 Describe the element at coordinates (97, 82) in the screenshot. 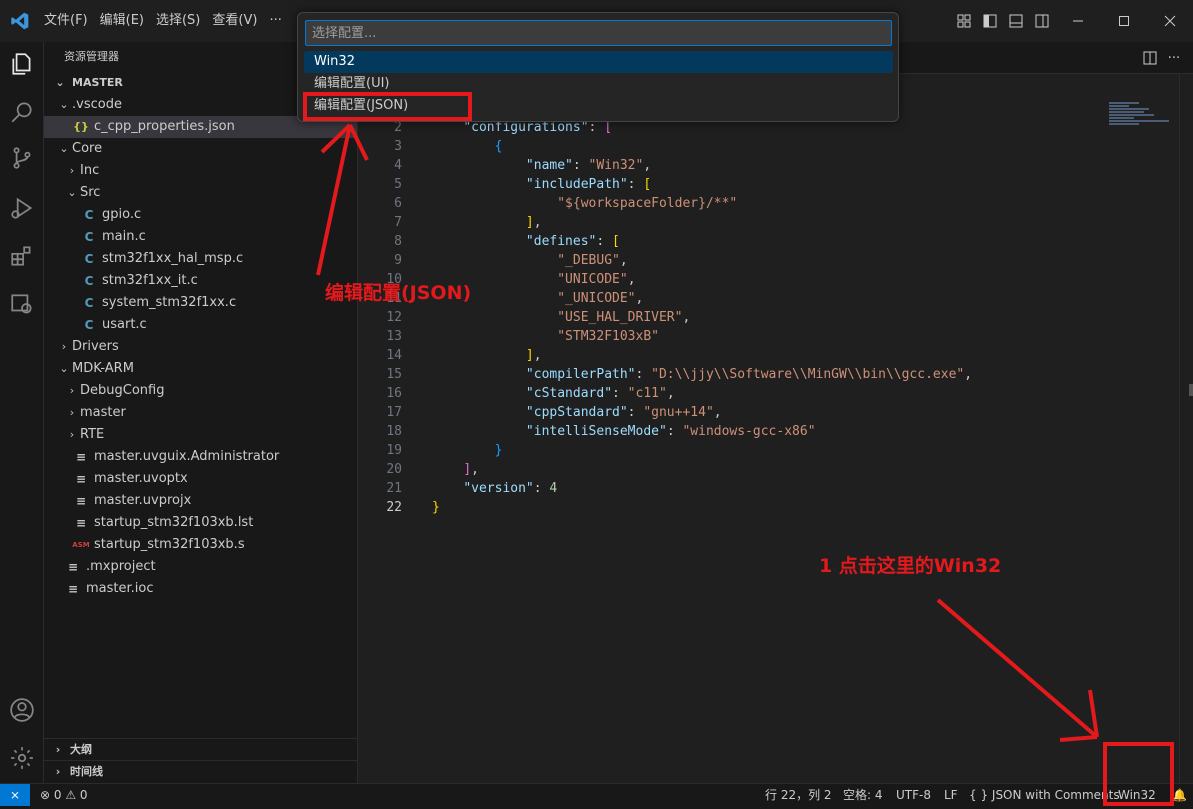

I see `workspace-root-label: MASTER` at that location.